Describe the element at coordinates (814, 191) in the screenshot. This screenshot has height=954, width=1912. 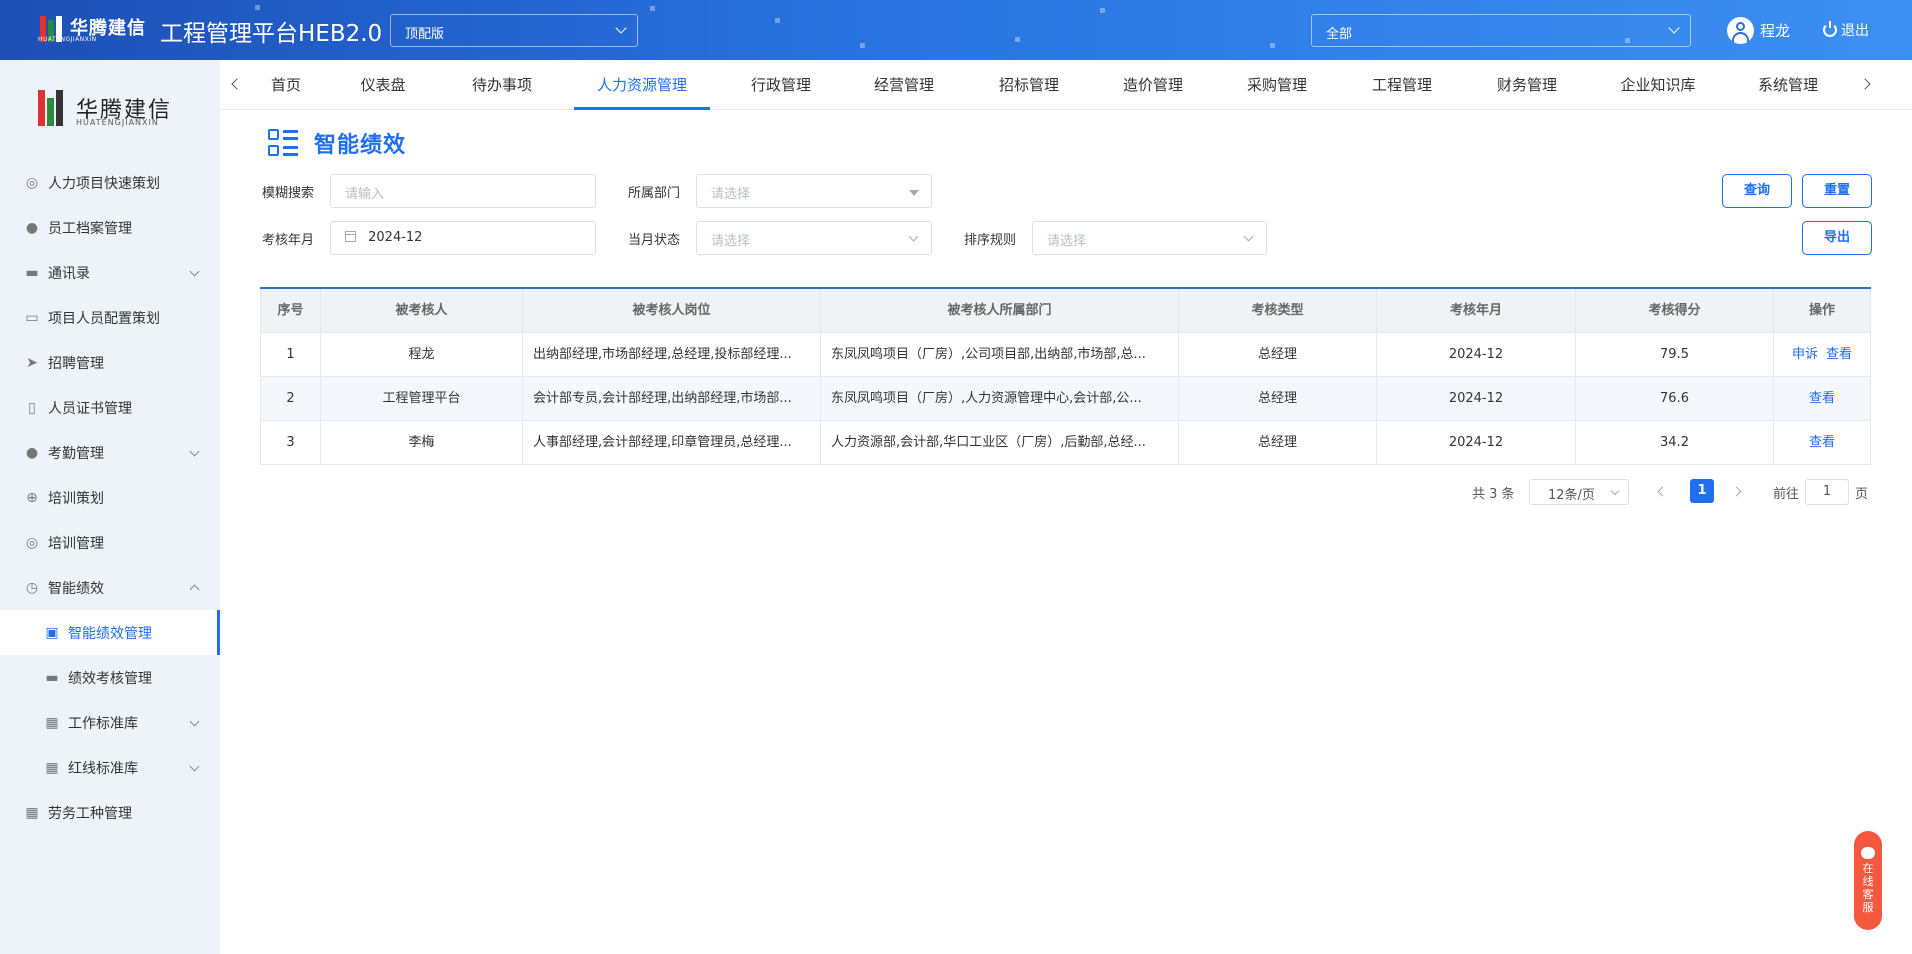
I see `dept-select: 请选择` at that location.